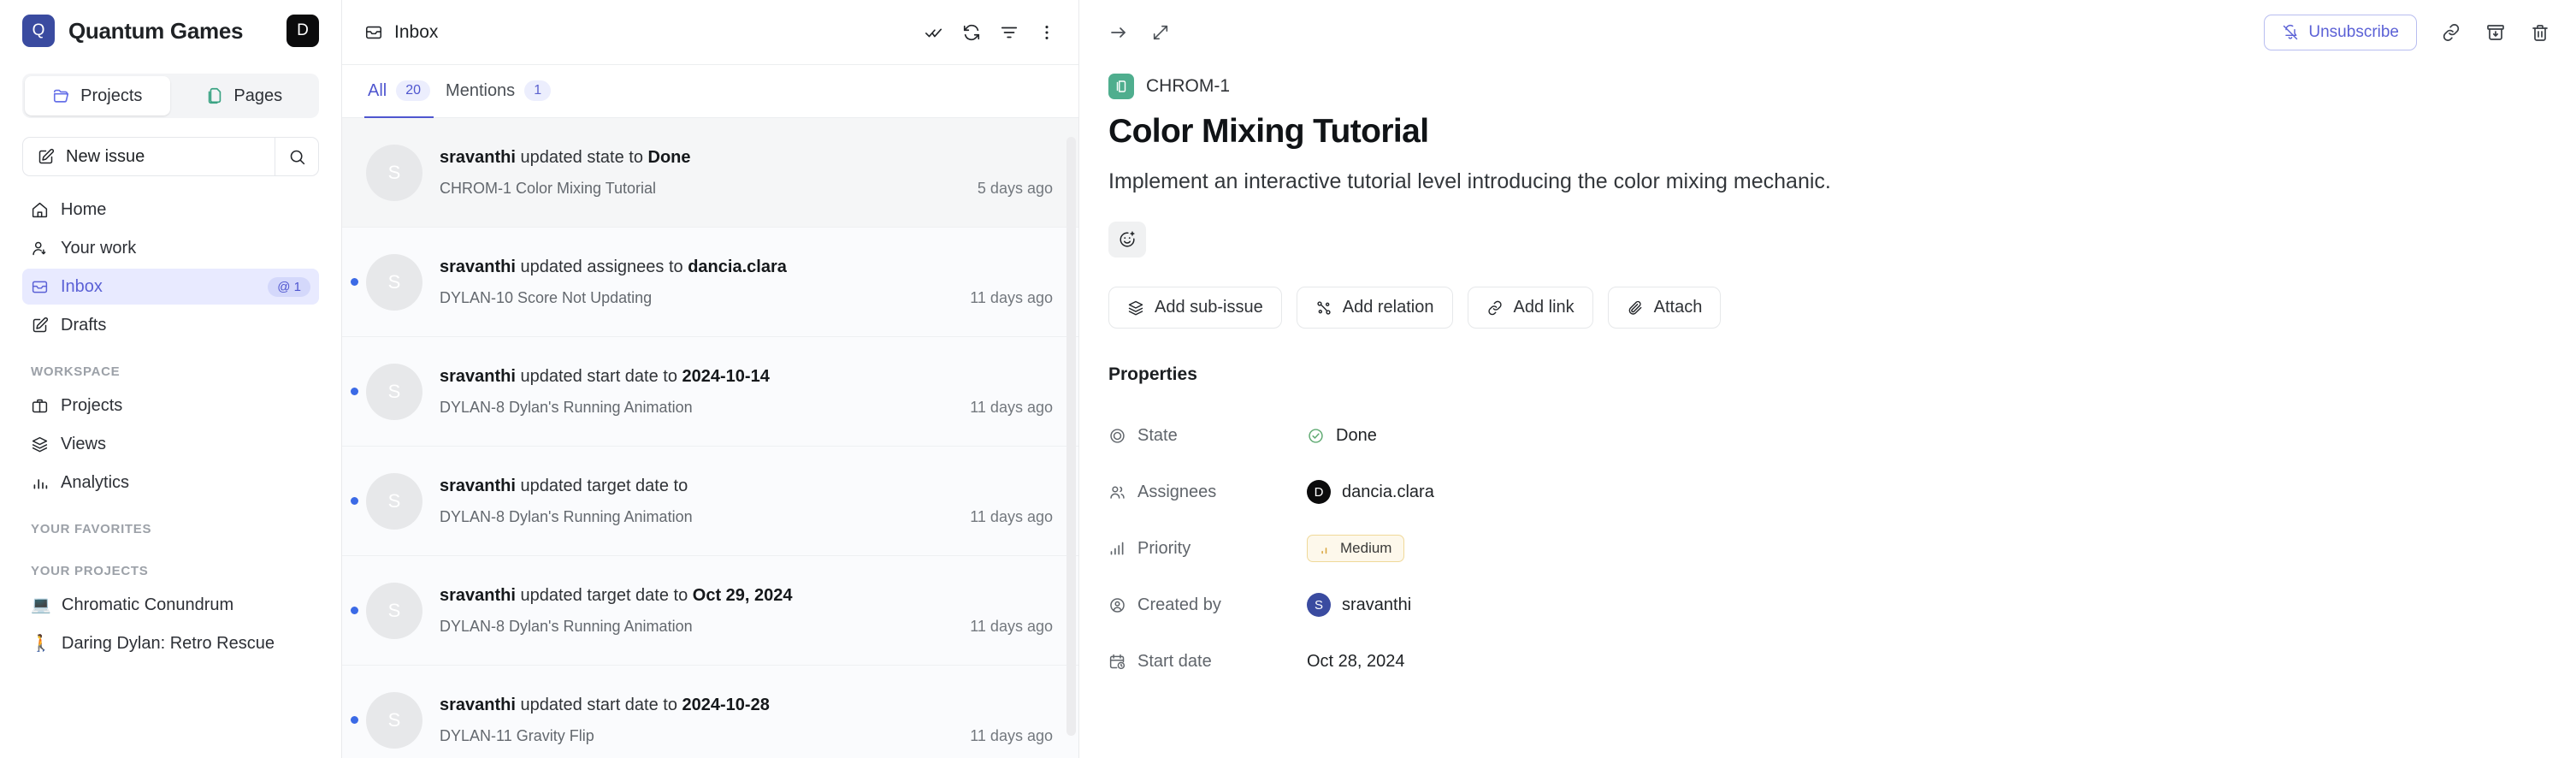 Image resolution: width=2576 pixels, height=758 pixels. Describe the element at coordinates (2495, 32) in the screenshot. I see `archive-icon` at that location.